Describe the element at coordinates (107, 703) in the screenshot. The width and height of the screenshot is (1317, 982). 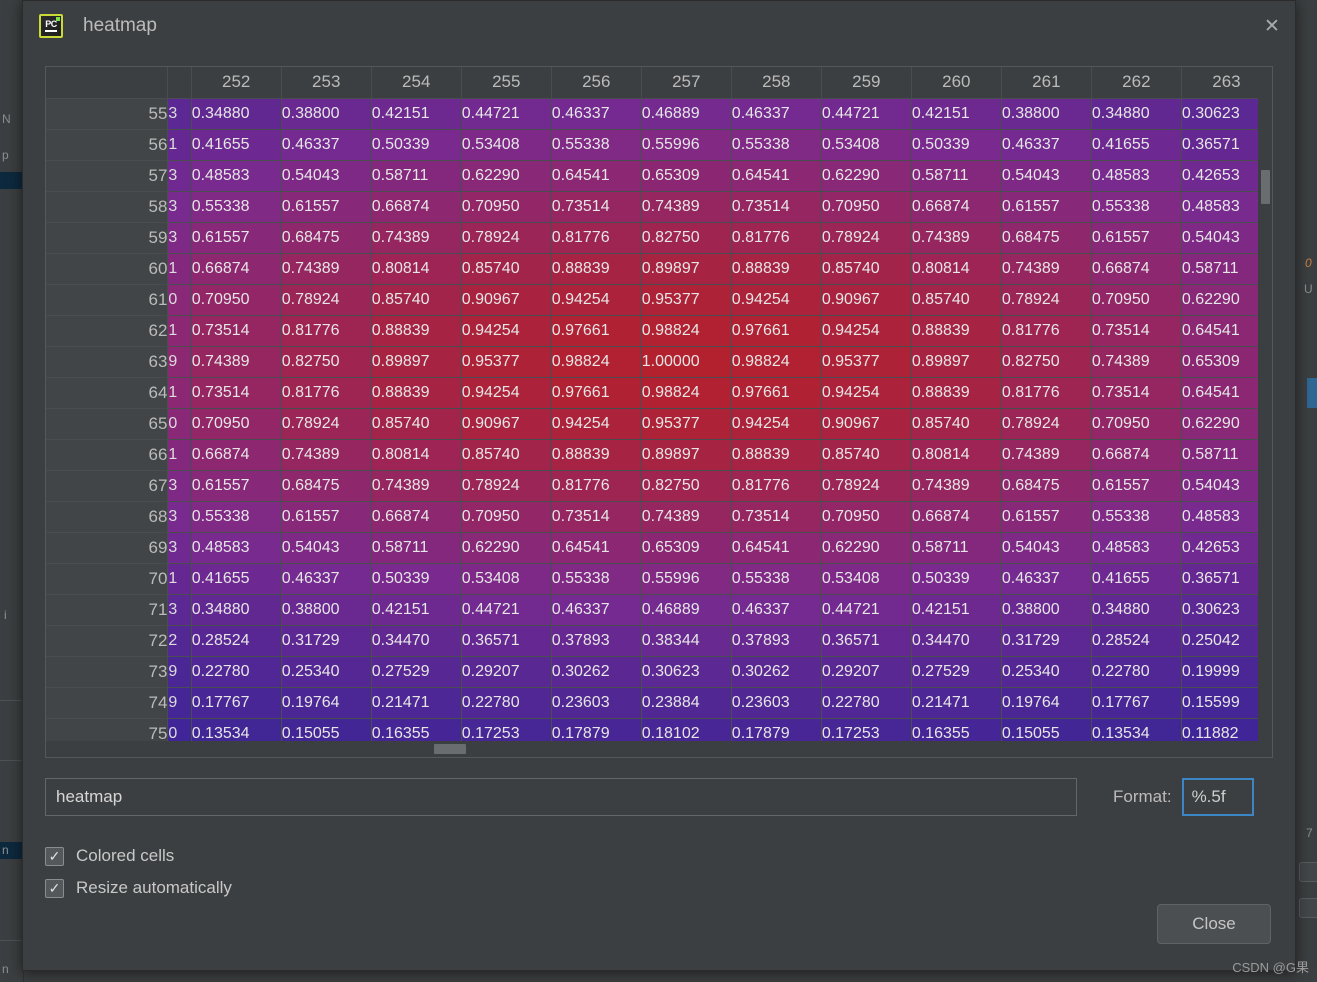
I see `row-header: 74` at that location.